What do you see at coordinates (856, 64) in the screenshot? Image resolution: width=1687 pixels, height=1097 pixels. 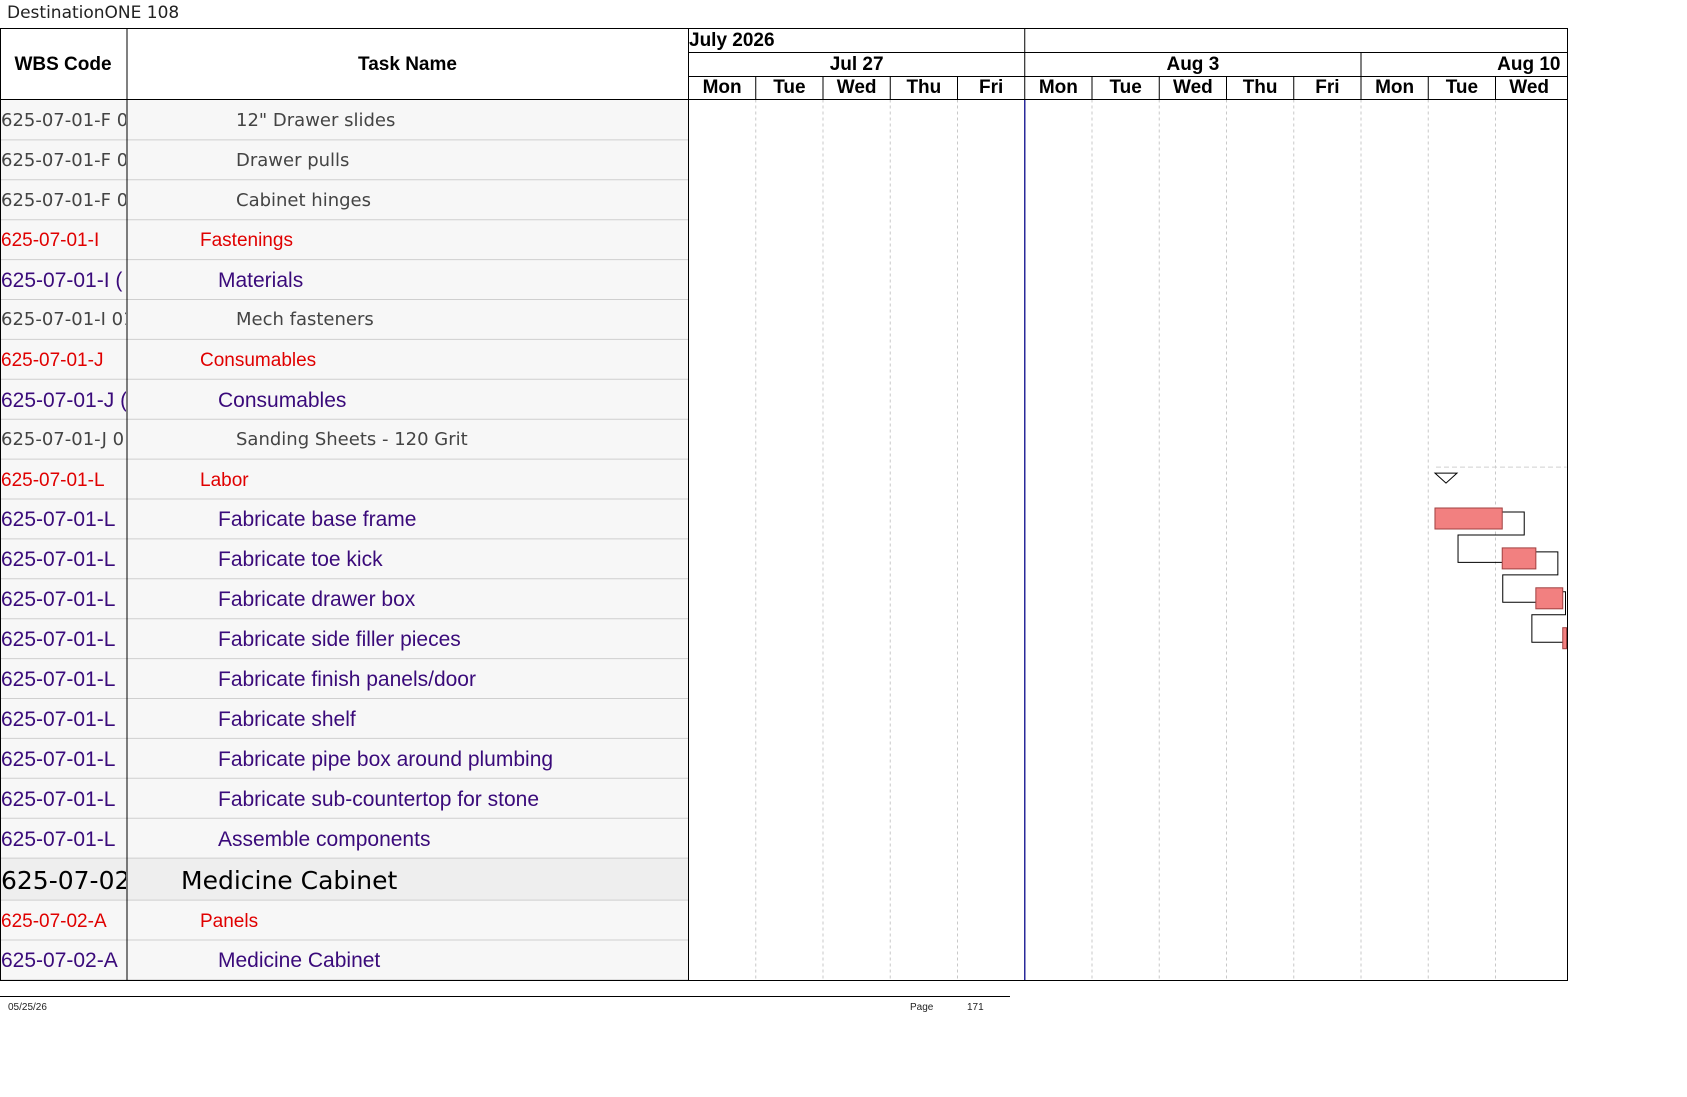 I see `timeline-week-label: Jul 27` at bounding box center [856, 64].